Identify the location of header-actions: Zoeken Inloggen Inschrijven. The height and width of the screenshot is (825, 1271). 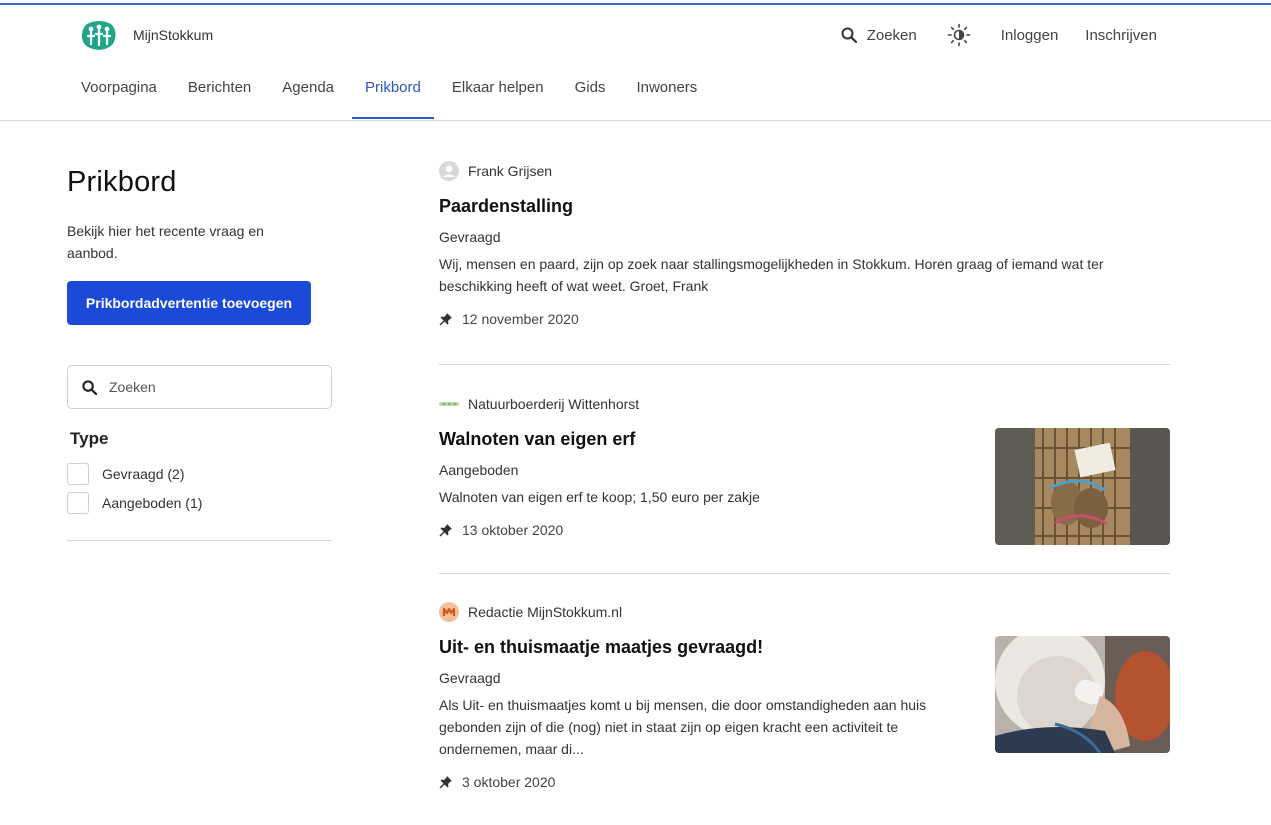
(999, 35).